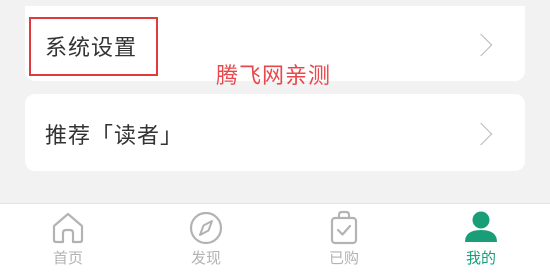 This screenshot has width=550, height=275. What do you see at coordinates (205, 258) in the screenshot?
I see `tab-discover-label: 发现` at bounding box center [205, 258].